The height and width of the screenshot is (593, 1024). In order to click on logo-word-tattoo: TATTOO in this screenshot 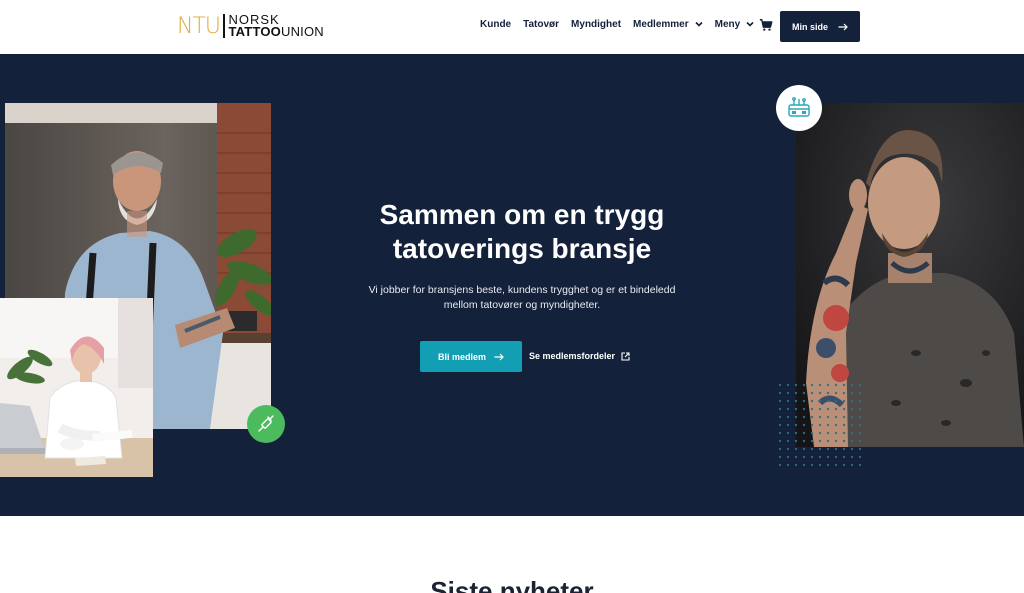, I will do `click(254, 31)`.